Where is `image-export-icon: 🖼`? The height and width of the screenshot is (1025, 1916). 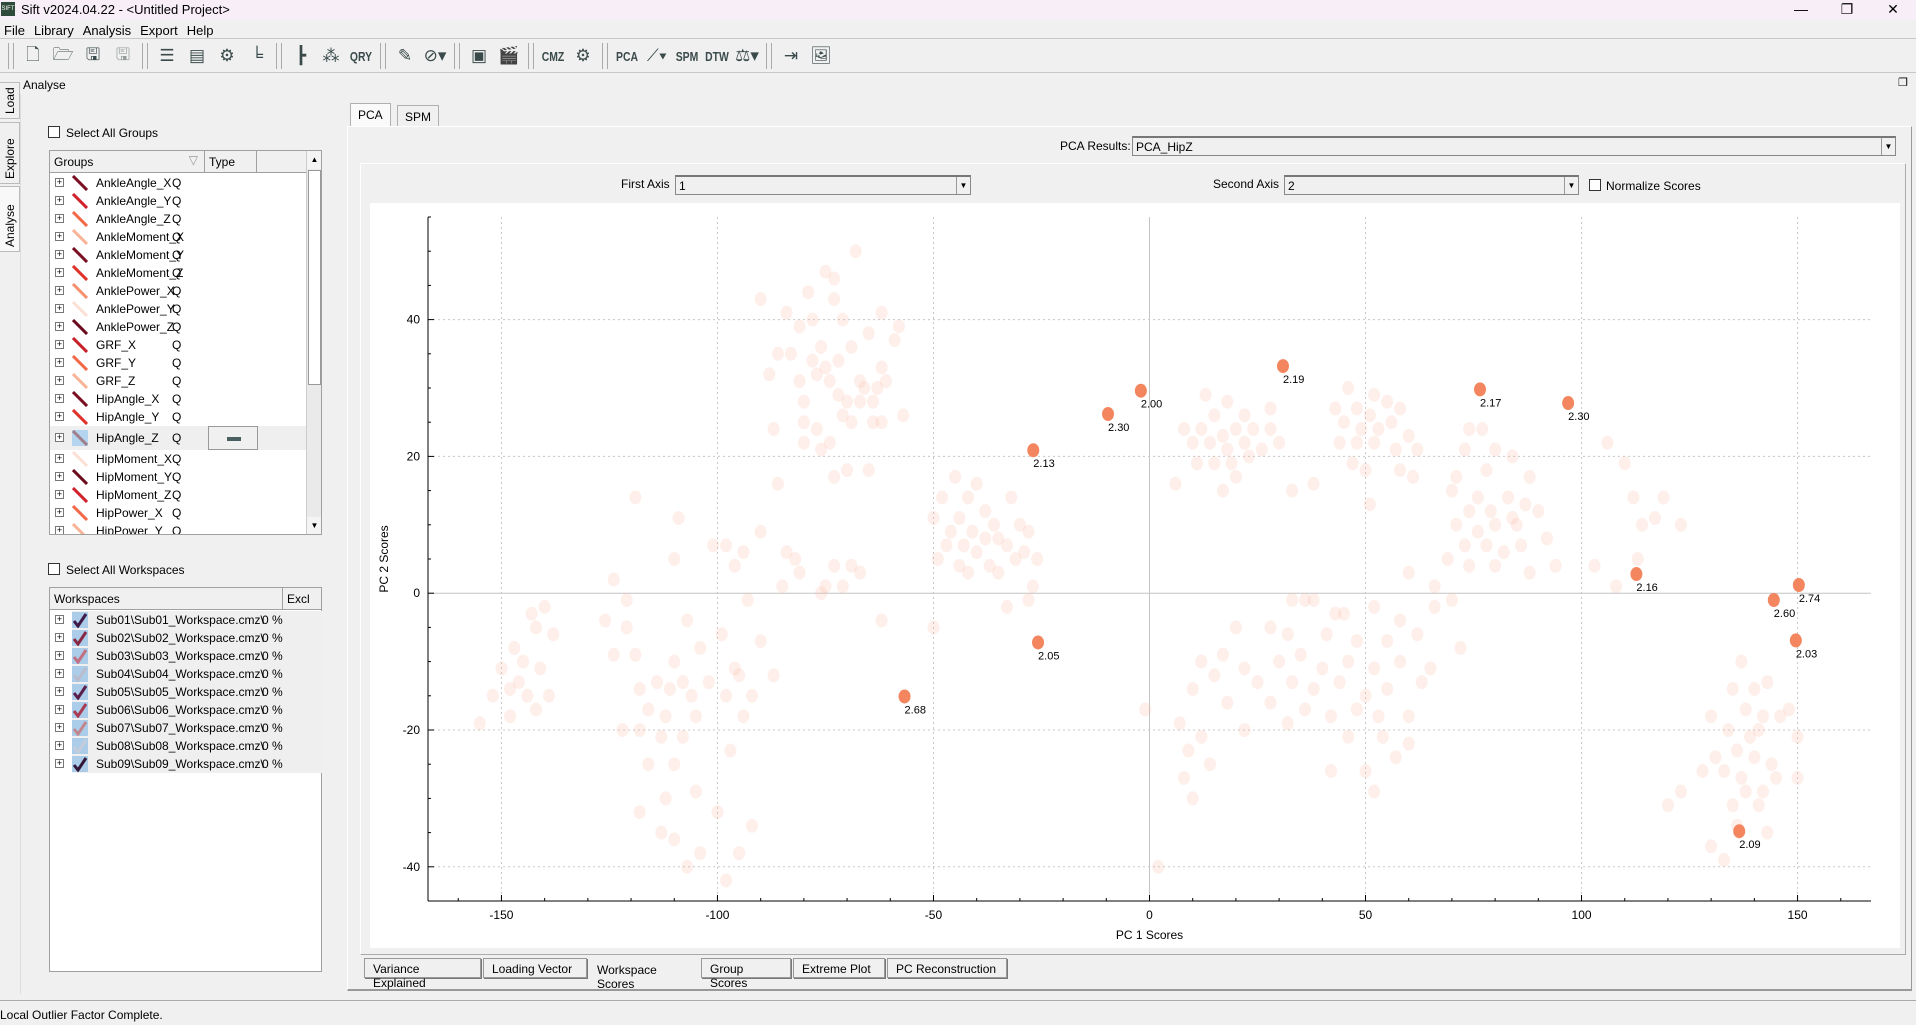
image-export-icon: 🖼 is located at coordinates (821, 56).